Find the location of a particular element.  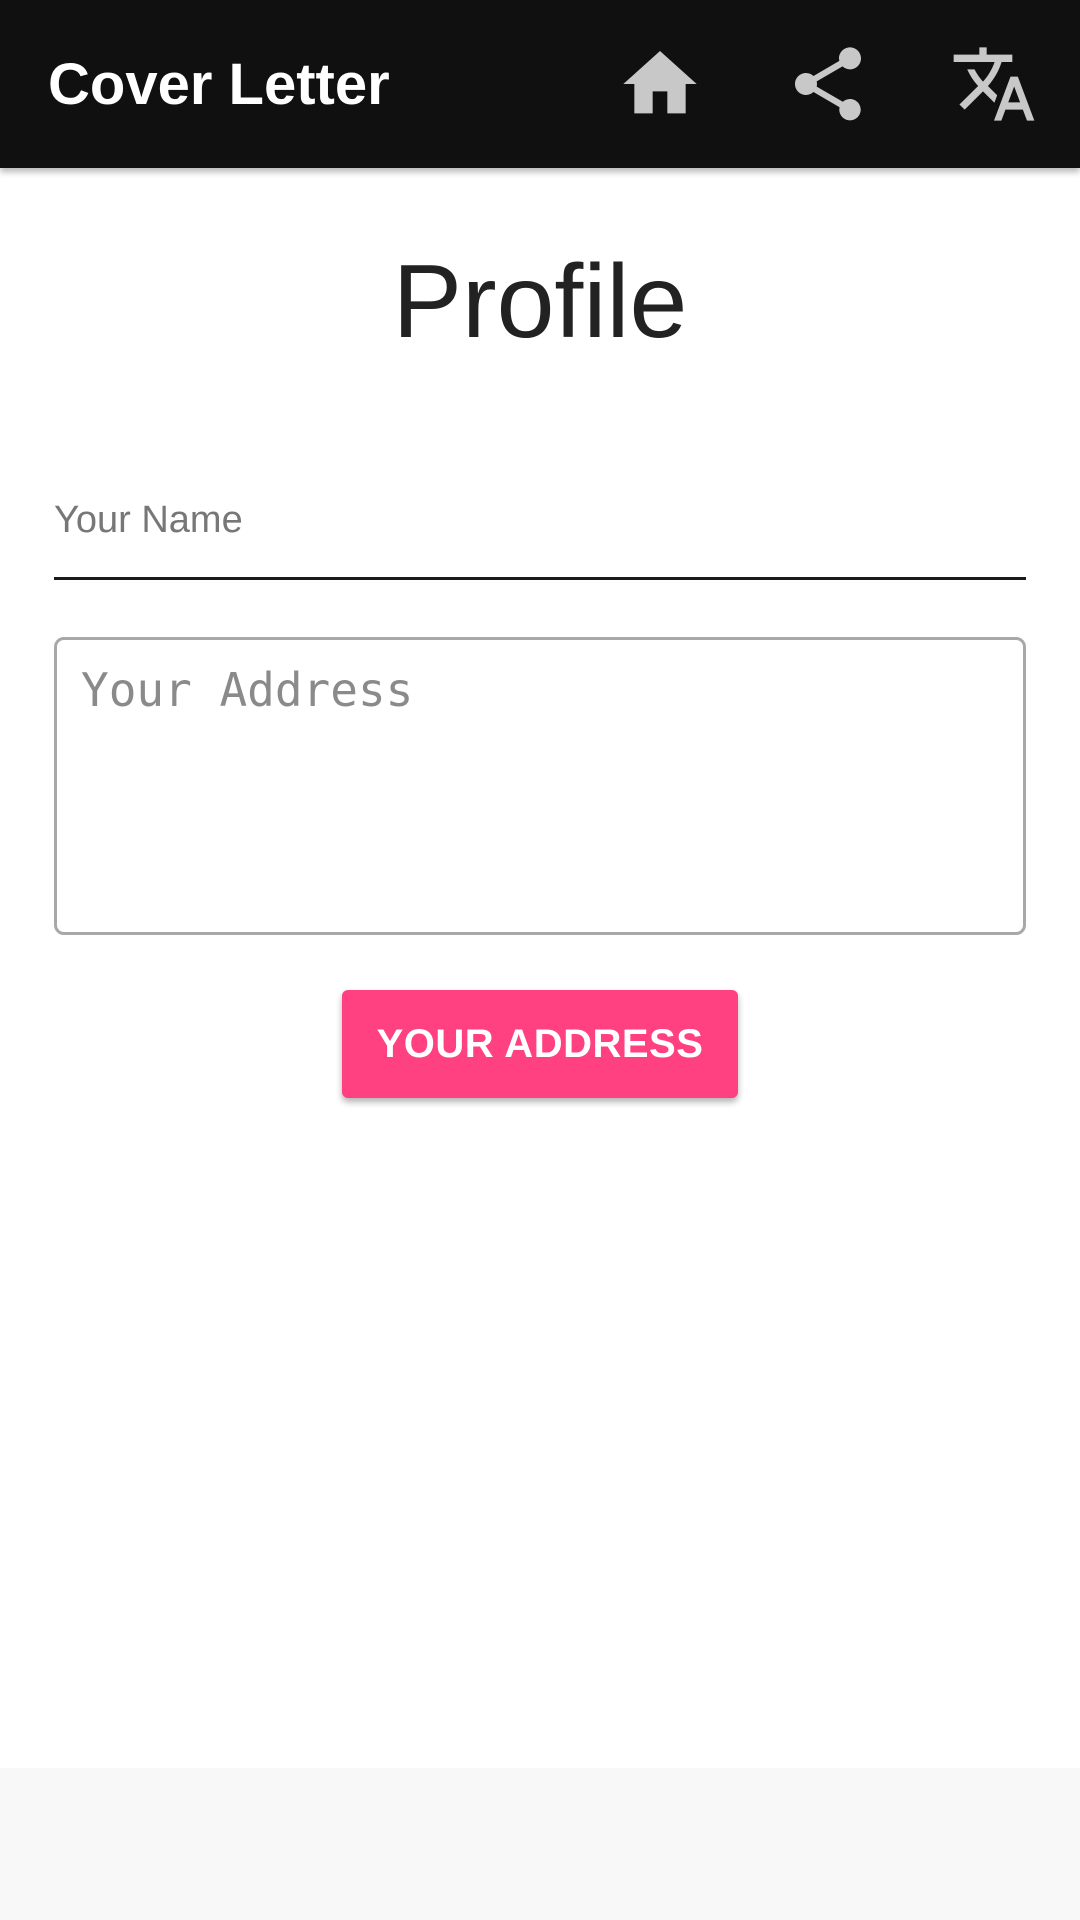

address-field is located at coordinates (540, 786).